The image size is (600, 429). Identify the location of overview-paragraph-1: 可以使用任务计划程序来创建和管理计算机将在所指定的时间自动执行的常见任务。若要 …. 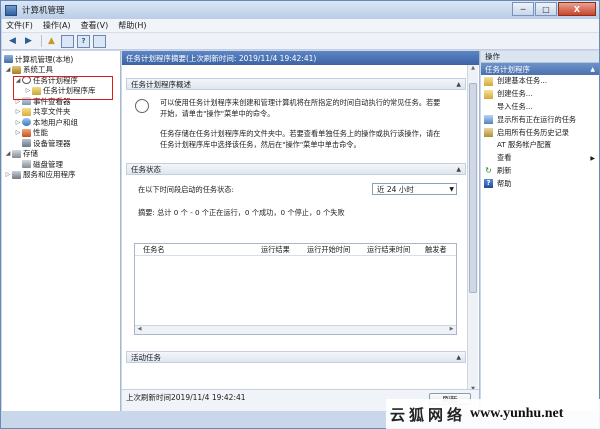
(300, 108).